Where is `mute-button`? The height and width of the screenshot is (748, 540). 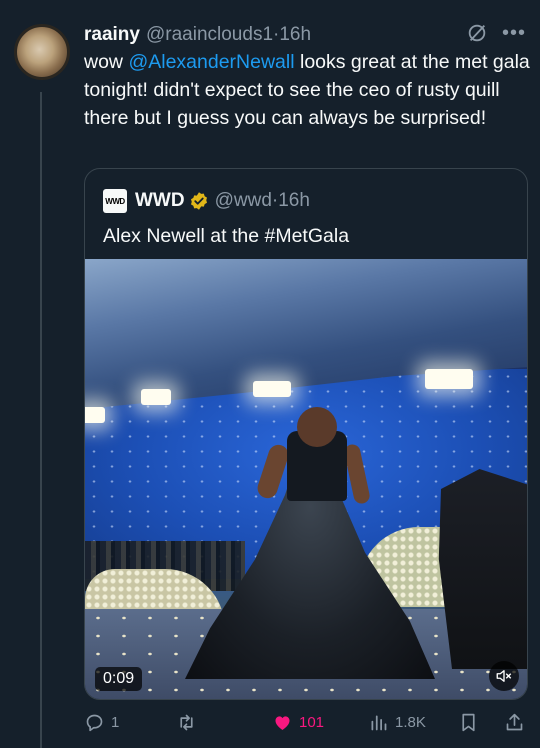 mute-button is located at coordinates (504, 676).